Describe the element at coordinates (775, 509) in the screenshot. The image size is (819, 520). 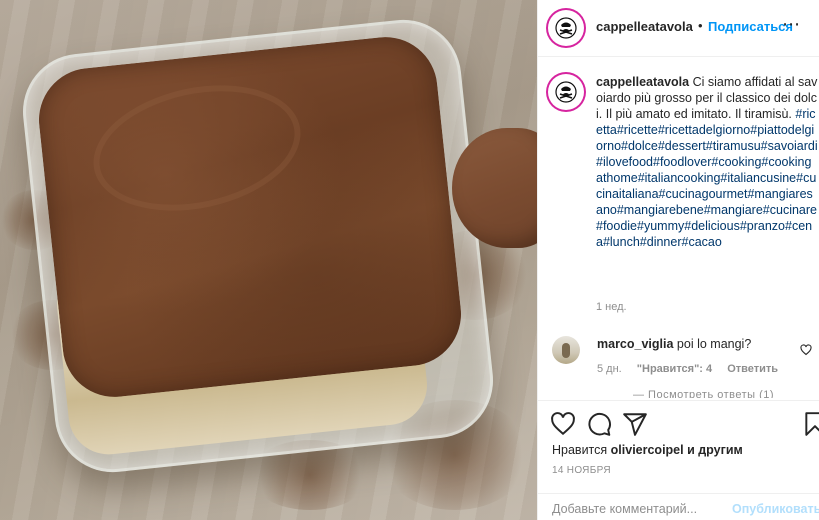
I see `publish-button: Опубликовать` at that location.